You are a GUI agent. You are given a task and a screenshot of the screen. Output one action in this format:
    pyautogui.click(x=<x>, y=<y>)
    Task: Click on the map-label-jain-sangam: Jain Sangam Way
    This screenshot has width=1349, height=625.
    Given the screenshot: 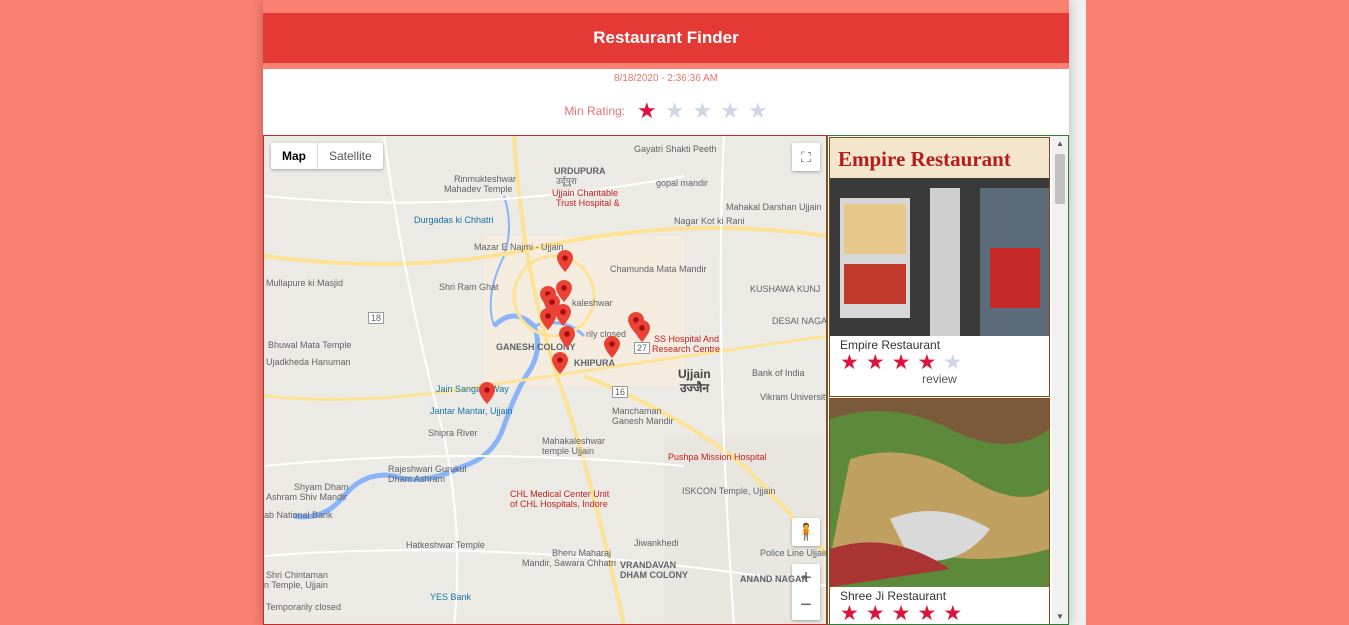 What is the action you would take?
    pyautogui.click(x=472, y=389)
    